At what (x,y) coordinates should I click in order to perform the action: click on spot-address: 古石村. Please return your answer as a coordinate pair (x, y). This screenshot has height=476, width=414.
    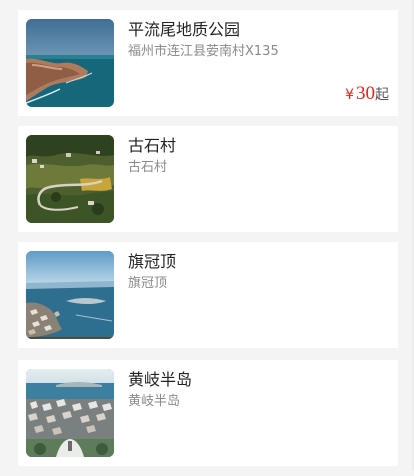
    Looking at the image, I should click on (148, 167).